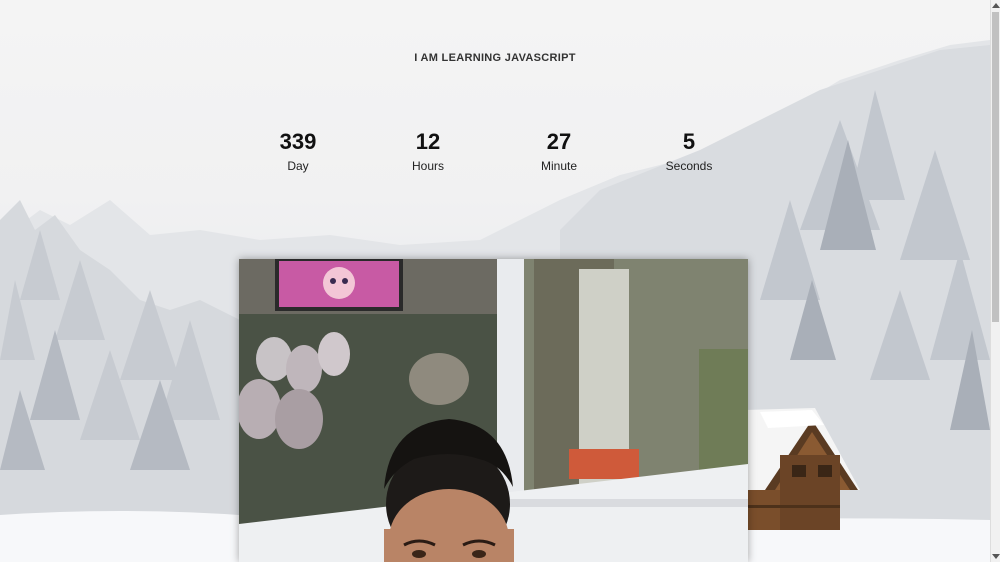  I want to click on hours-value: 12, so click(428, 141).